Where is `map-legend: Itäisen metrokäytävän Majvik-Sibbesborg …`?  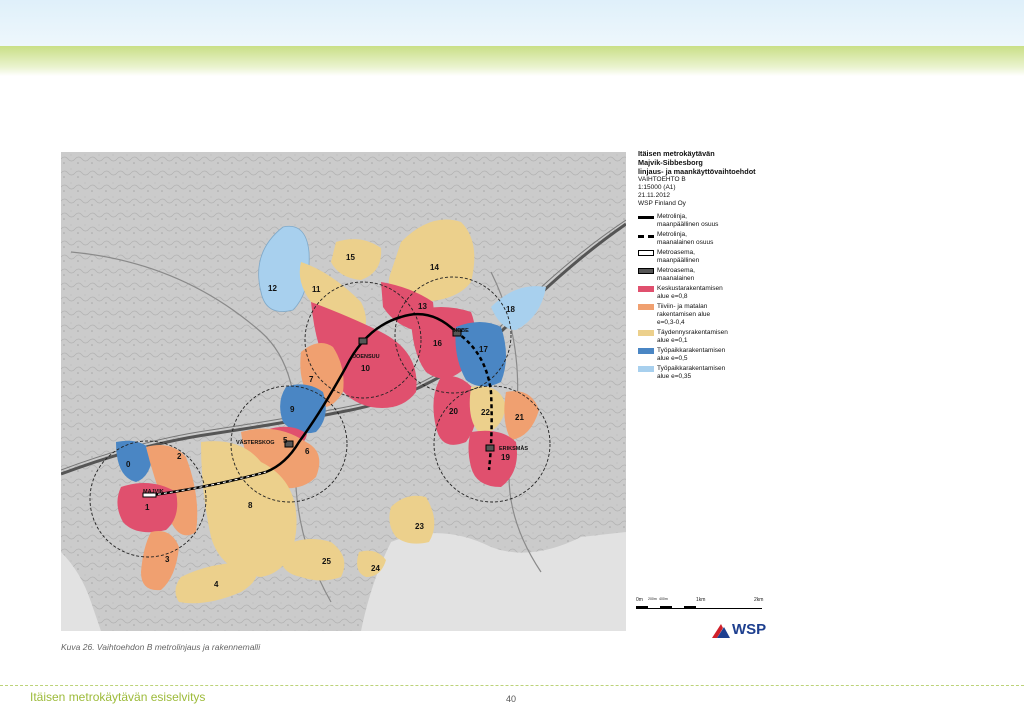
map-legend: Itäisen metrokäytävän Majvik-Sibbesborg … is located at coordinates (713, 265).